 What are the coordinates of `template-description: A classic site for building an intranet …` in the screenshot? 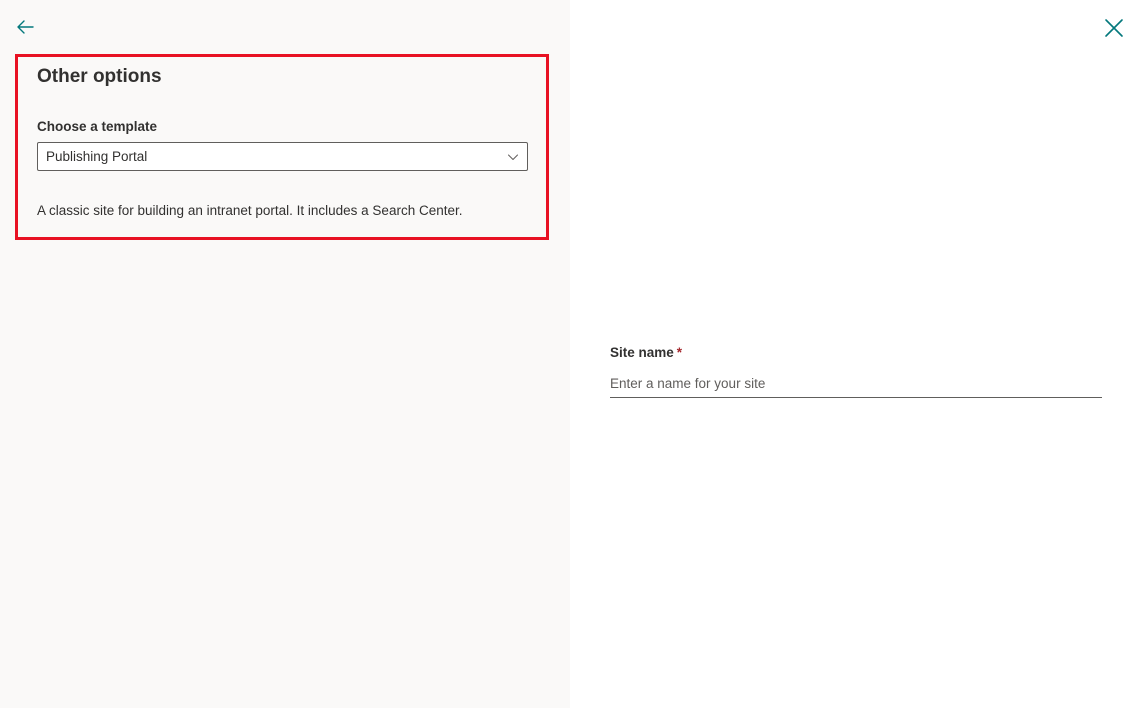 It's located at (250, 210).